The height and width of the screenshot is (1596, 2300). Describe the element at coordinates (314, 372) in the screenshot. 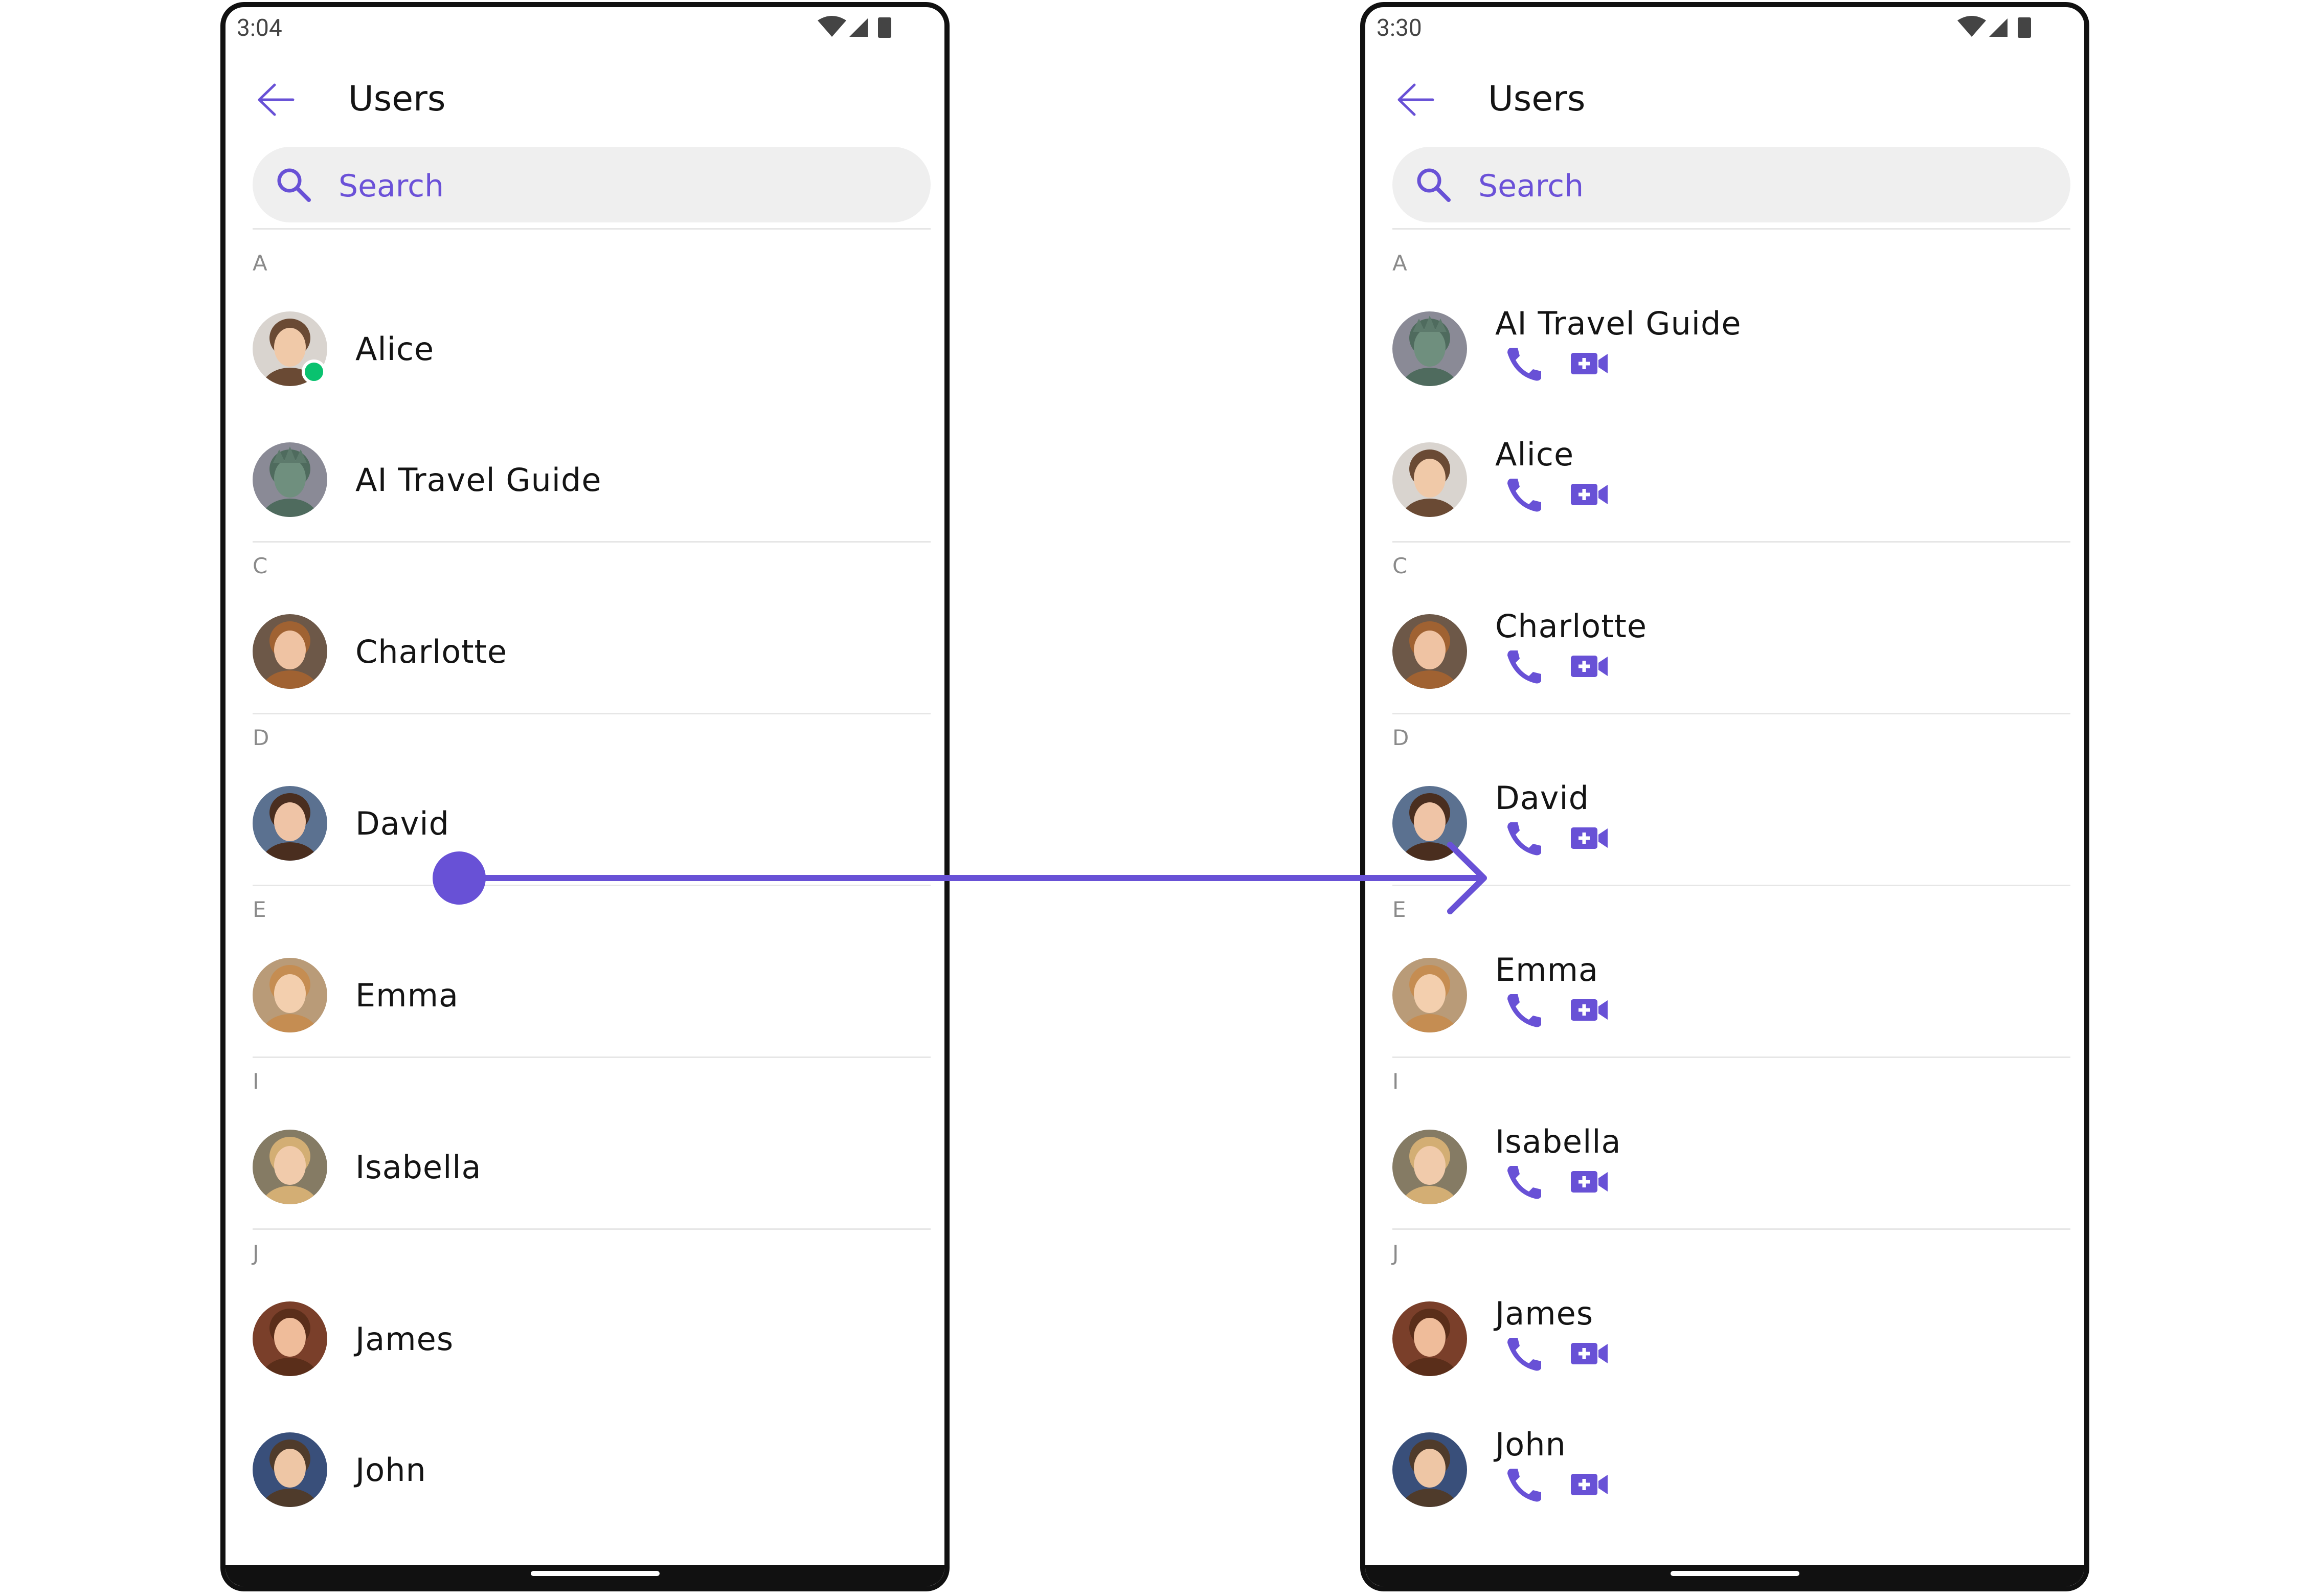

I see `online-status-dot` at that location.